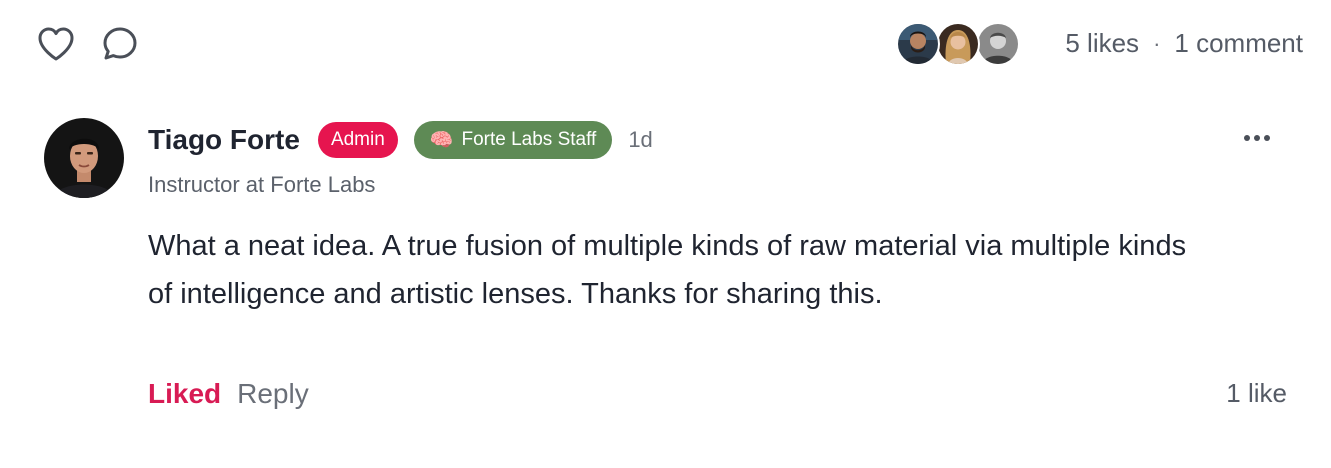 The width and height of the screenshot is (1331, 468). I want to click on author-avatar, so click(84, 158).